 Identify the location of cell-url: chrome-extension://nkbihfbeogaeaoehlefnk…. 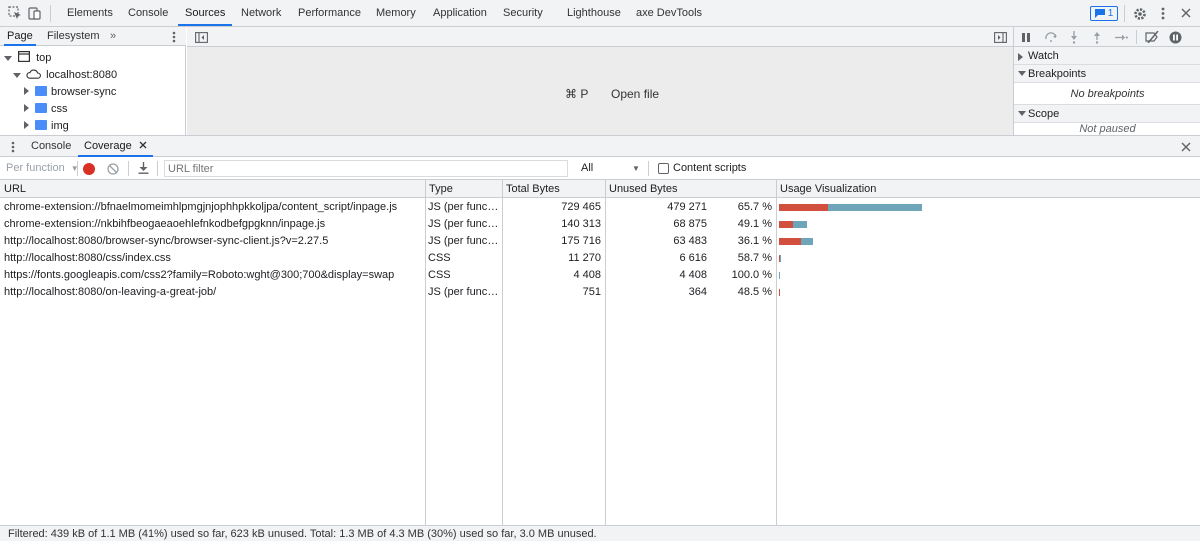
(165, 224).